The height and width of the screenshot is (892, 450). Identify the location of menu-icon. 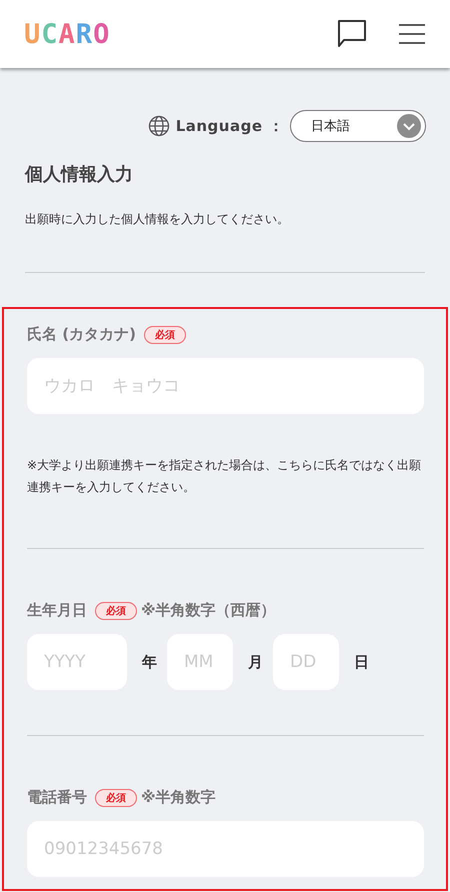
(412, 34).